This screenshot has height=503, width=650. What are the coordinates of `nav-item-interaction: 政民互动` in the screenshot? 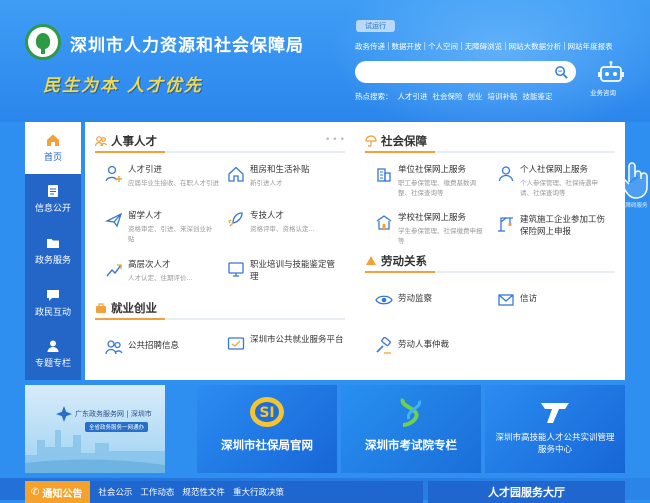 It's located at (53, 303).